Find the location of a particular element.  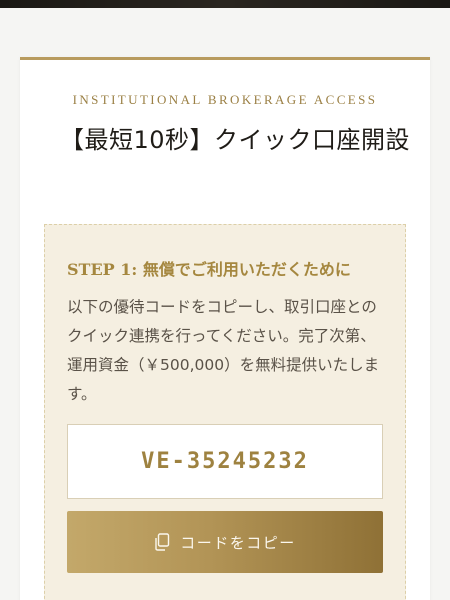

card-subtitle: INSTITUTIONAL BROKERAGE ACCESS is located at coordinates (225, 99).